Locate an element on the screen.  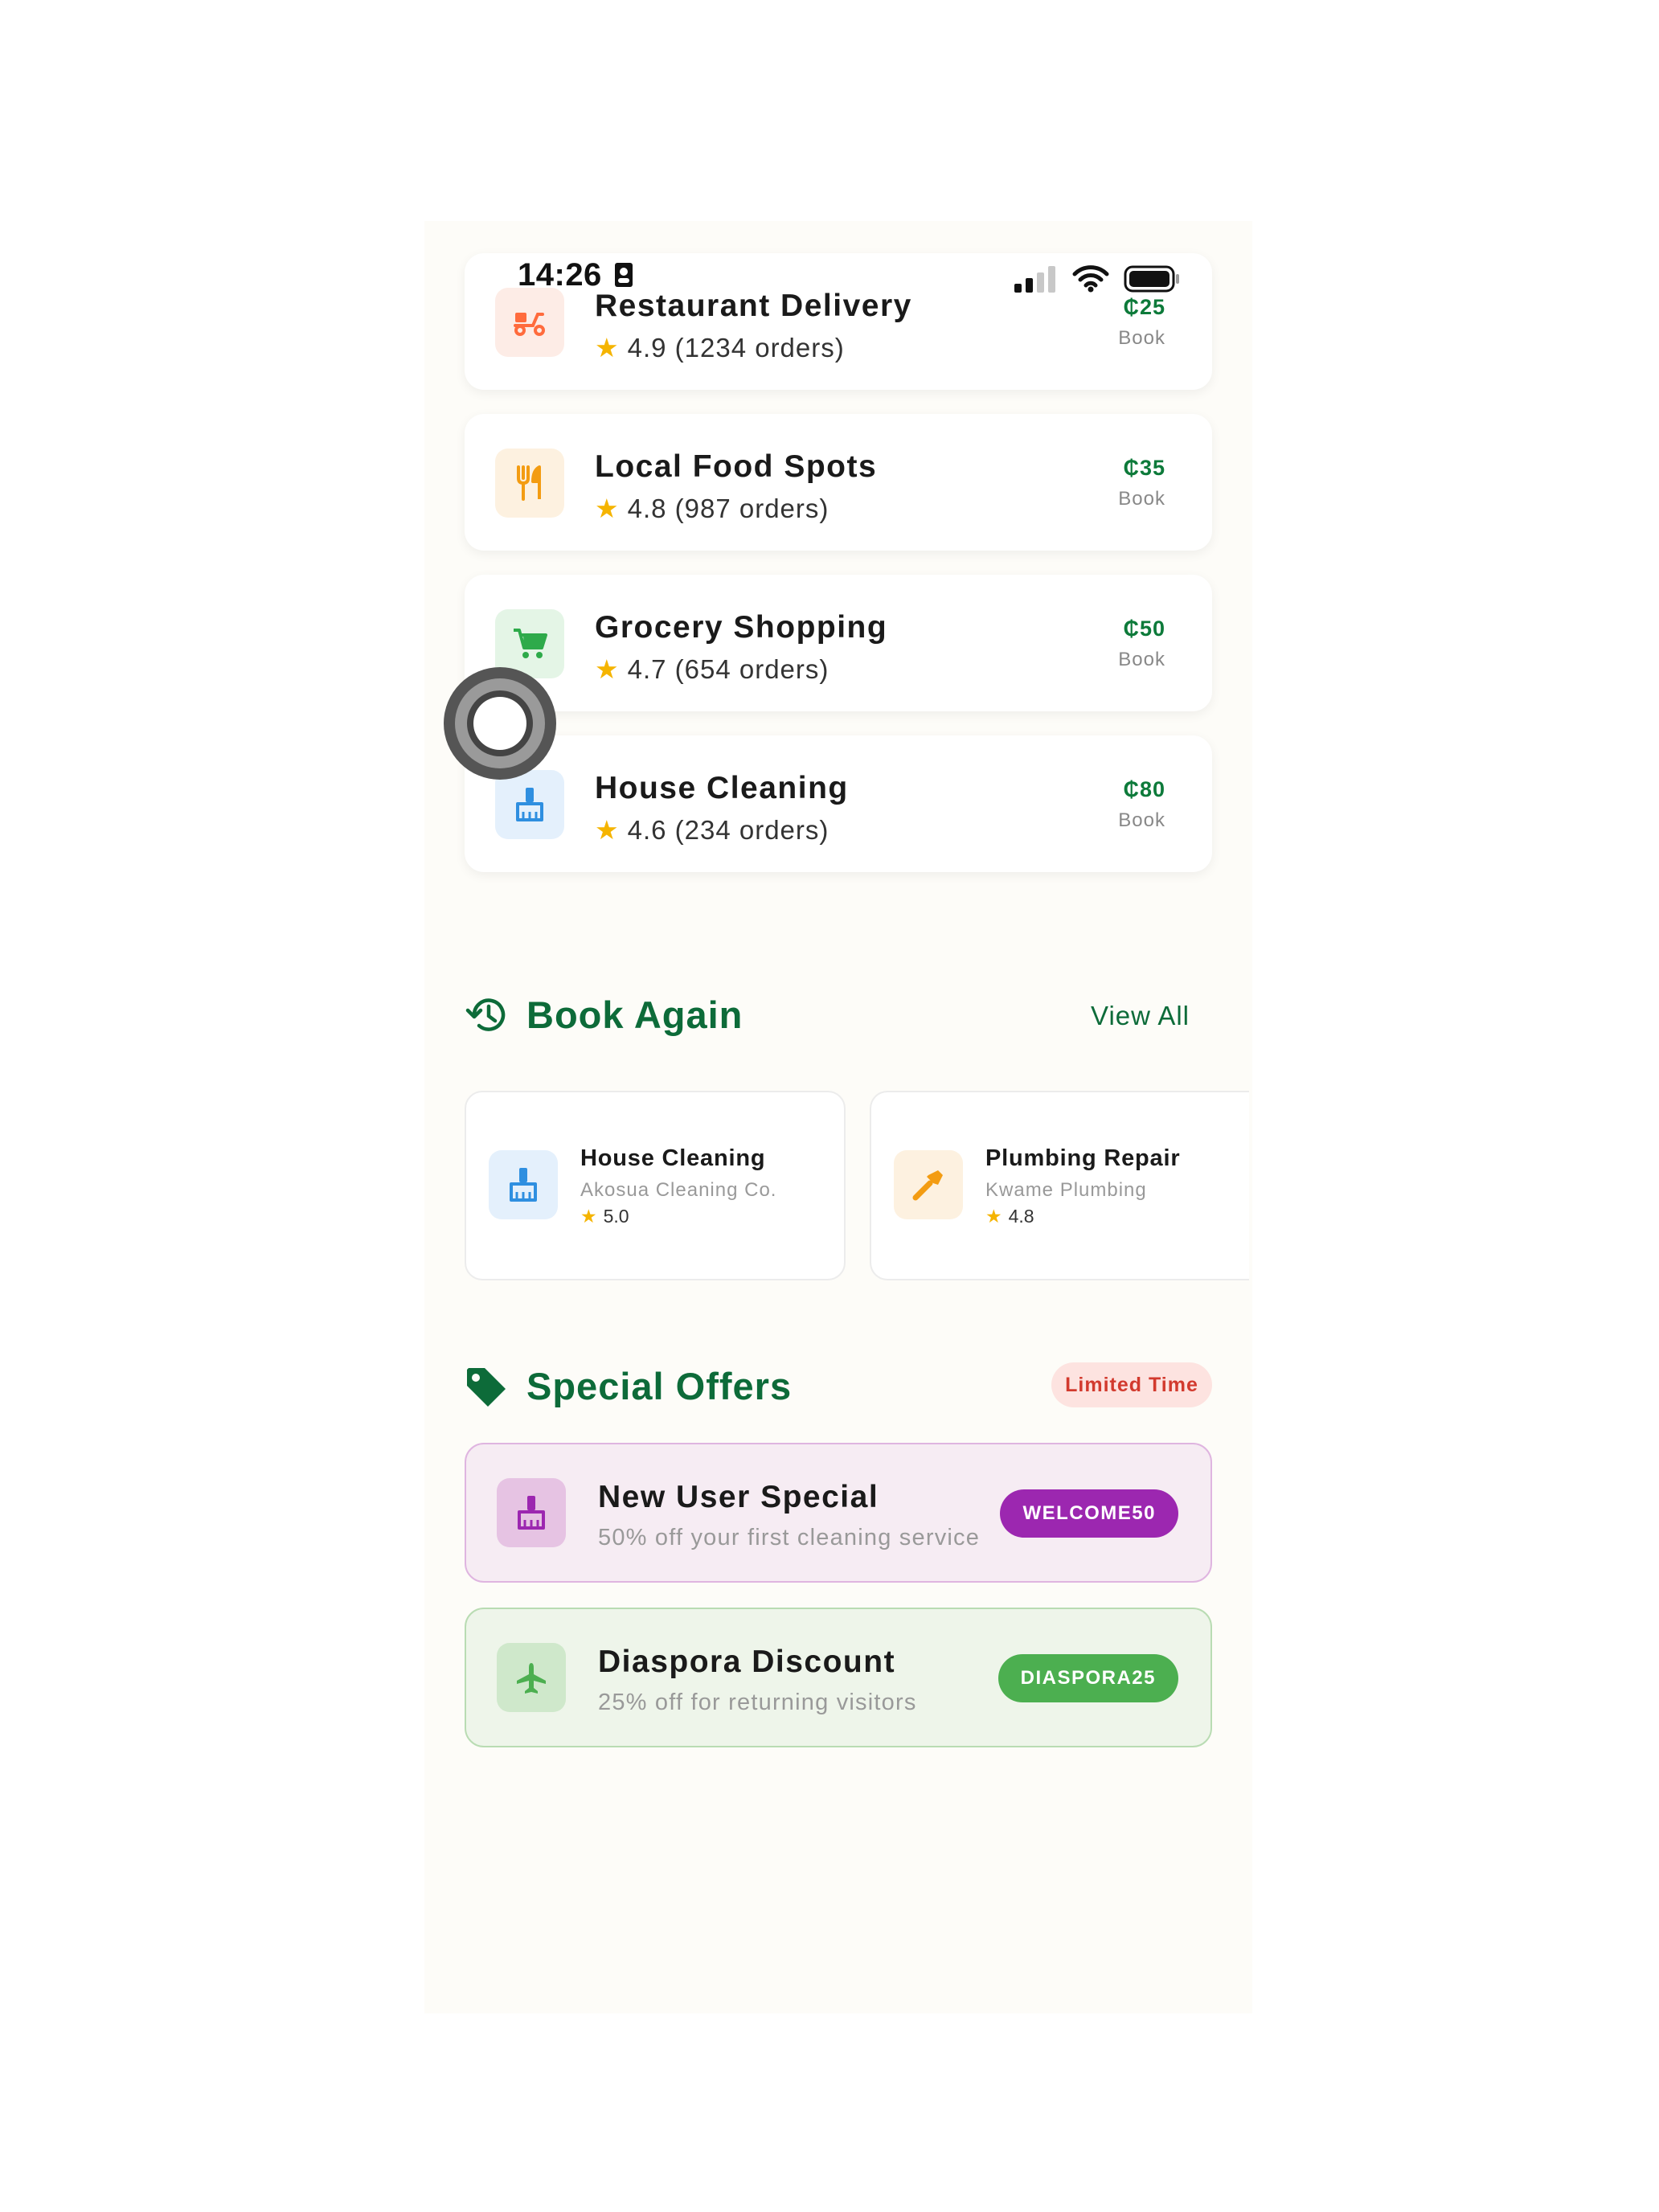
promo-code-button: WELCOME50 is located at coordinates (1089, 1513).